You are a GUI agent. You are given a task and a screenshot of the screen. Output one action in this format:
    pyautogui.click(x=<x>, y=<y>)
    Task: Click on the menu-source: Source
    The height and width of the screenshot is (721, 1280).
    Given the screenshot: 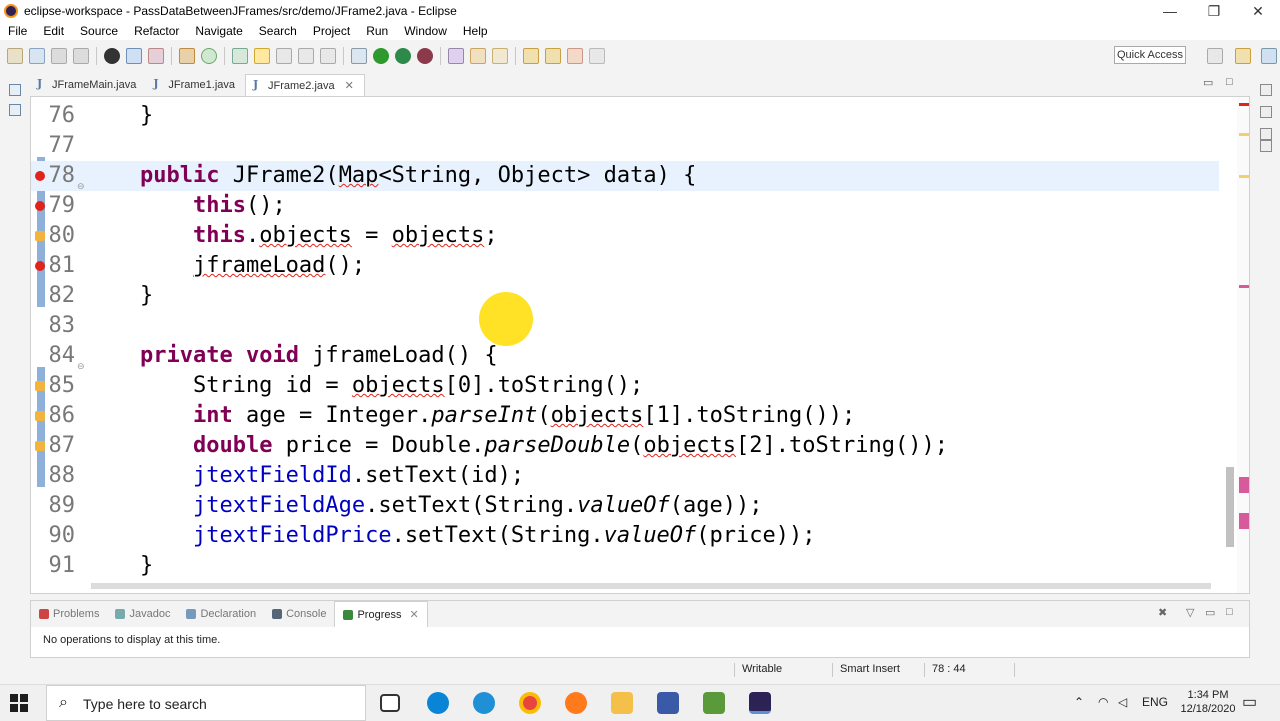 What is the action you would take?
    pyautogui.click(x=99, y=31)
    